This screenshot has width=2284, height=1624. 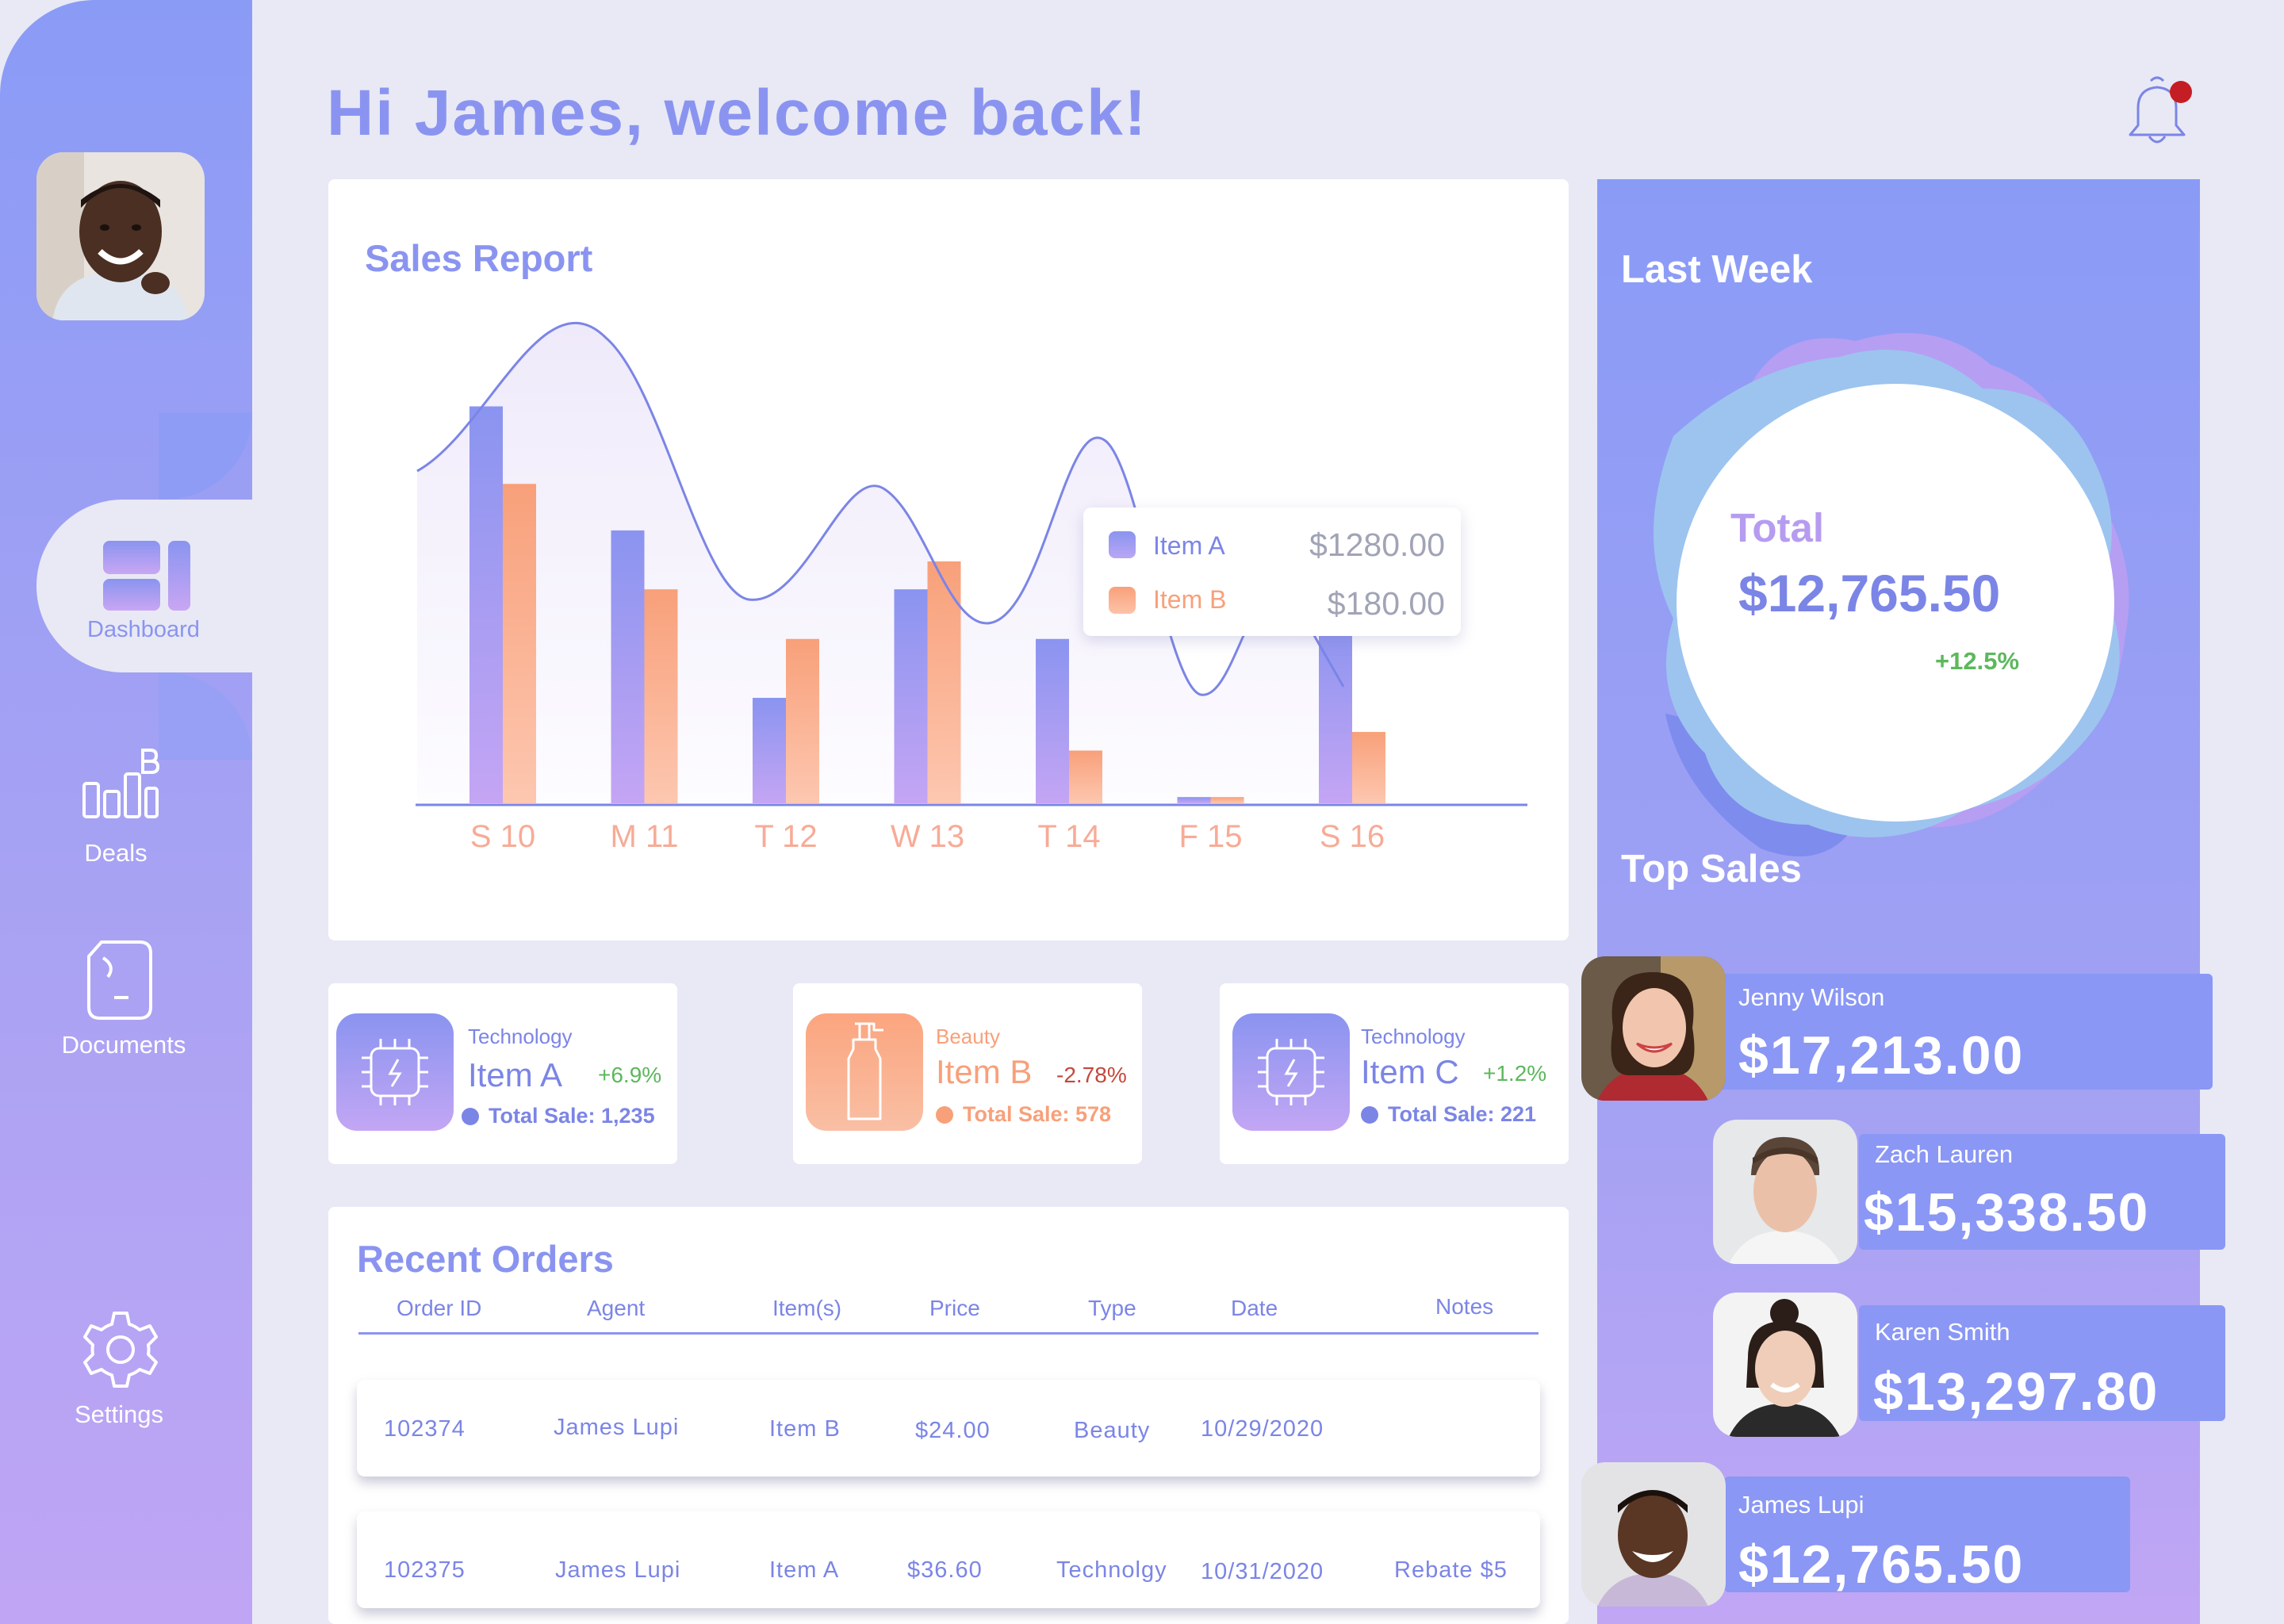 What do you see at coordinates (645, 836) in the screenshot?
I see `x-tick-label: M 11` at bounding box center [645, 836].